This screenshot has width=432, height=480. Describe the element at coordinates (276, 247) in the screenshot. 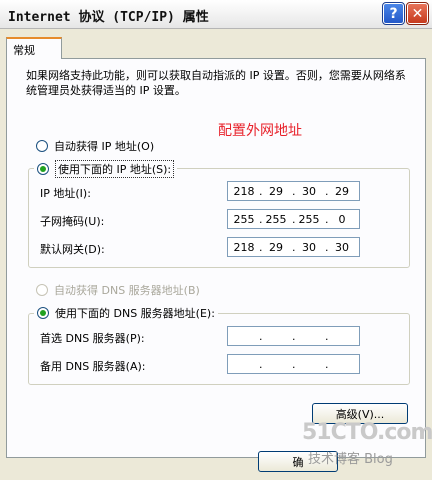

I see `gw-octet-2: 29` at that location.